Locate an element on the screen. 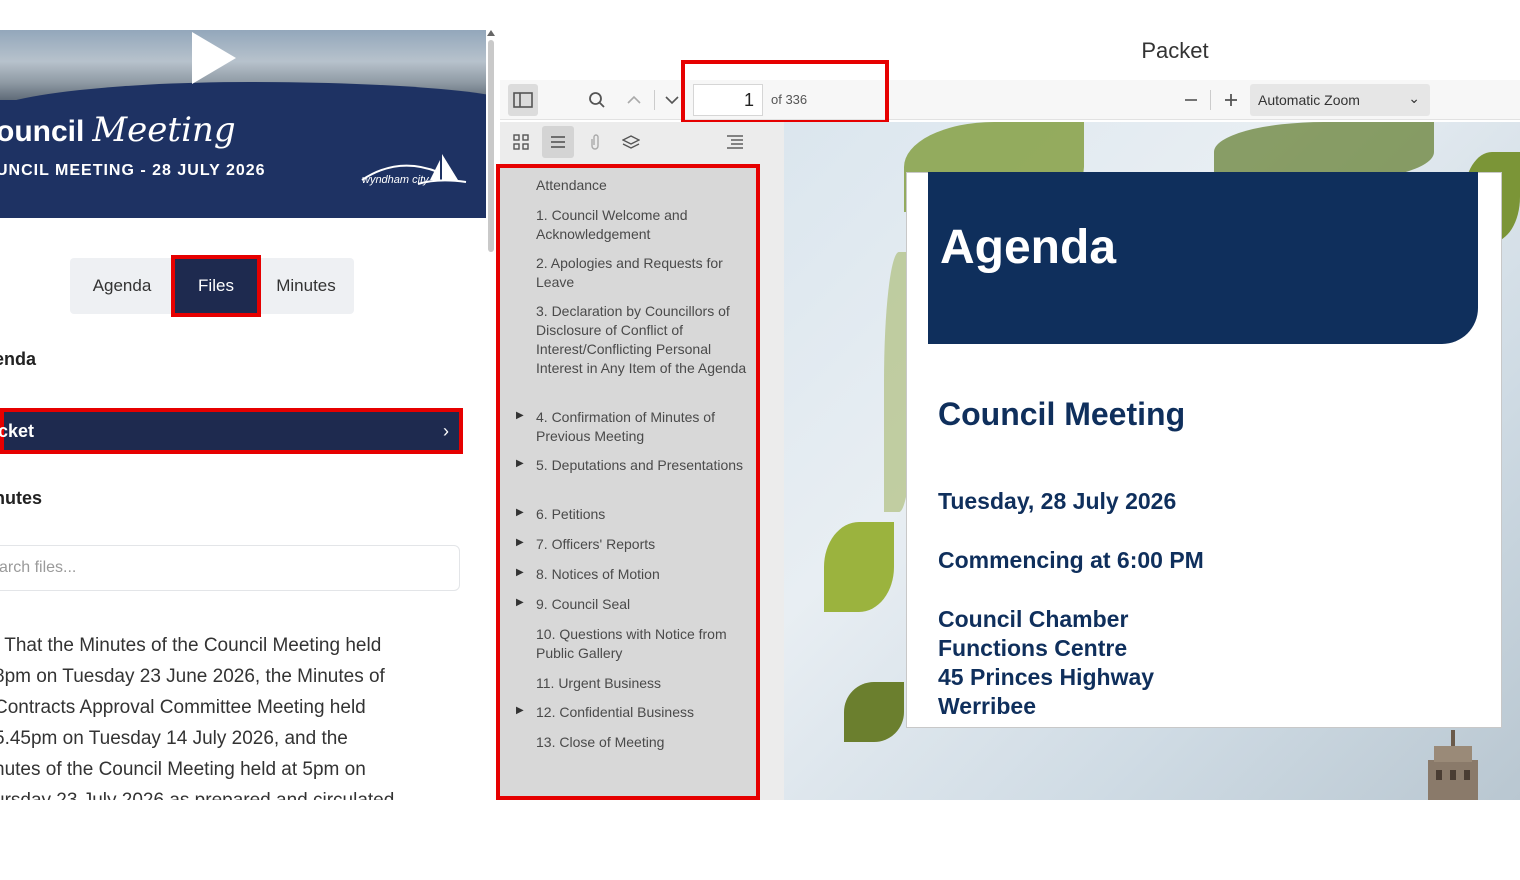  layers-icon is located at coordinates (631, 142).